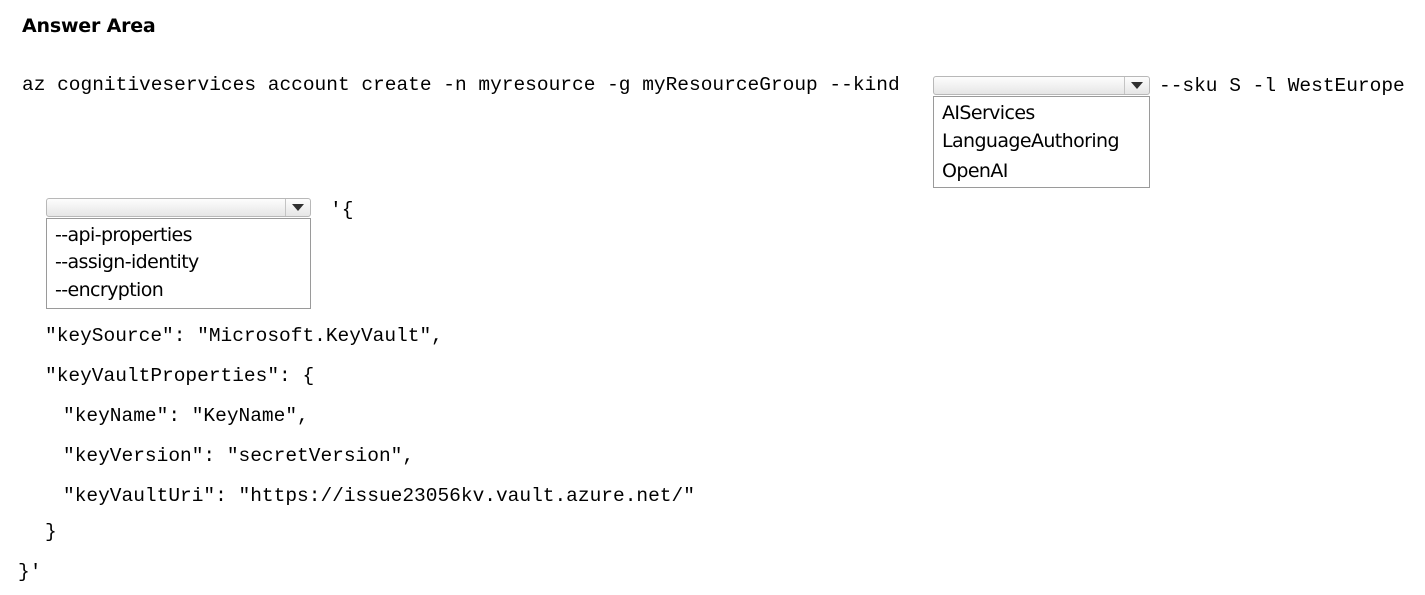 This screenshot has width=1425, height=595. Describe the element at coordinates (186, 416) in the screenshot. I see `json-line-keyname: "keyName": "KeyName",` at that location.